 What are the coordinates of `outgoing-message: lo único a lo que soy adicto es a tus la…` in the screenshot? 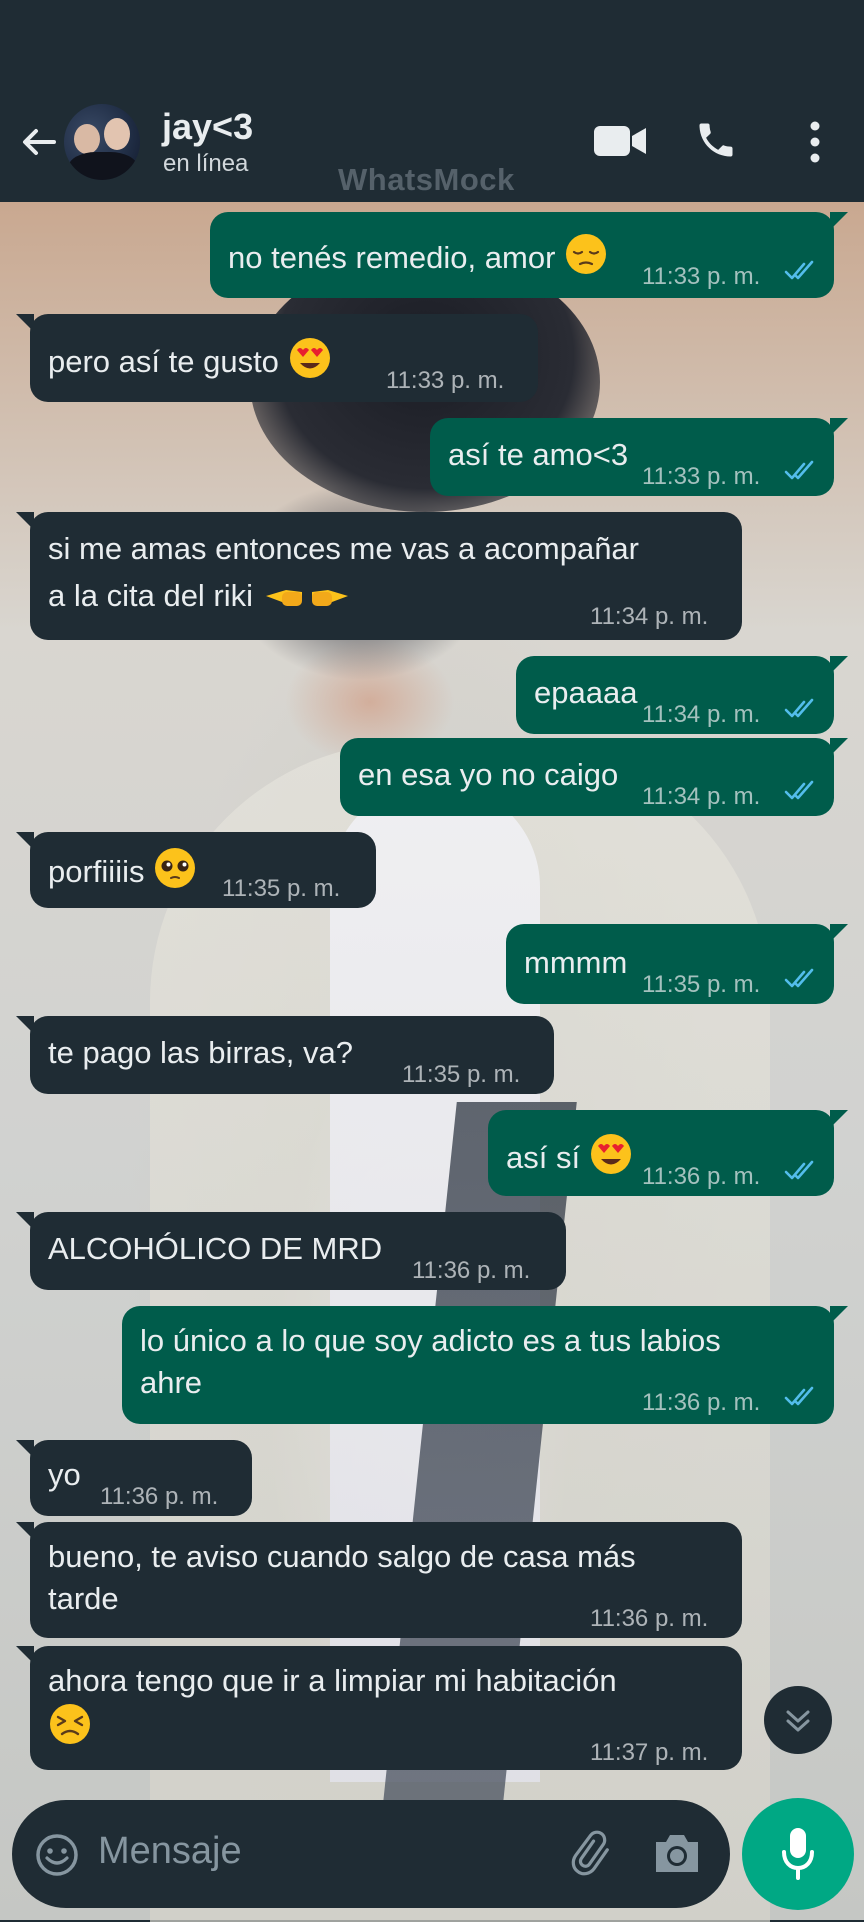 It's located at (485, 1365).